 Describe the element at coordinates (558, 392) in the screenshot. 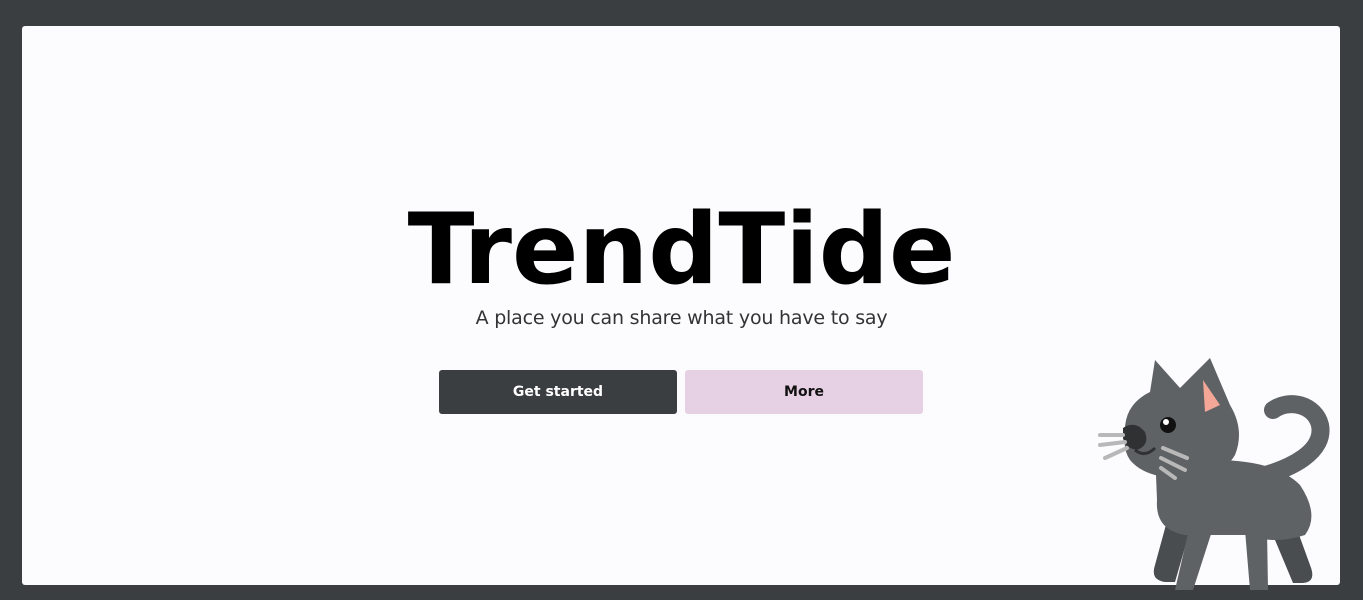

I see `get-started-button: Get started` at that location.